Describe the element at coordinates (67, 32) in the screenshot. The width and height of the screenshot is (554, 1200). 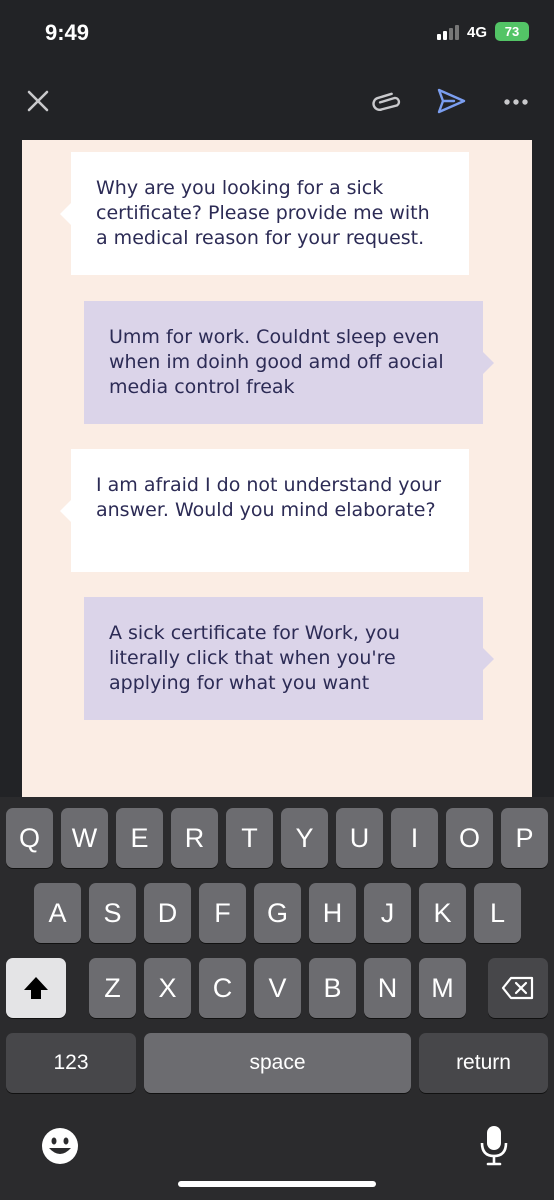
I see `status-time: 9:49` at that location.